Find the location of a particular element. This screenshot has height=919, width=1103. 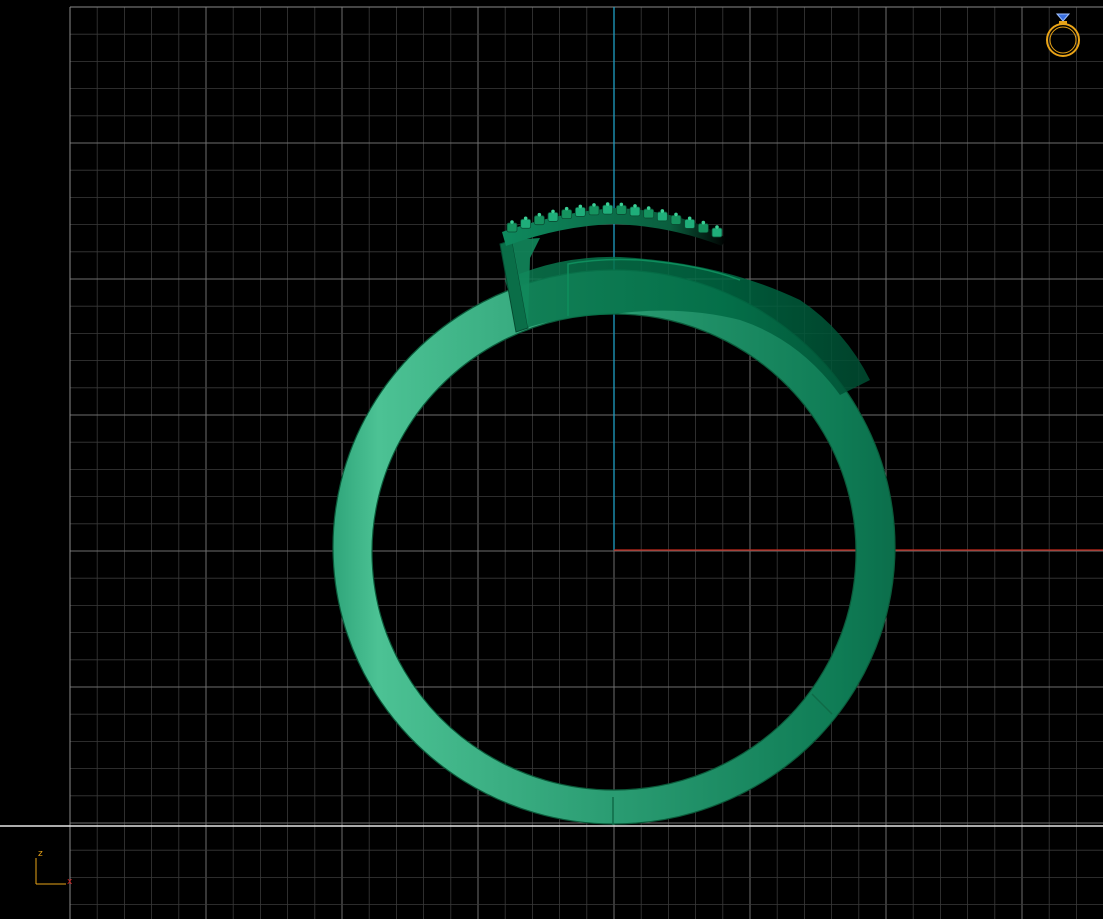

x-axis-label: x is located at coordinates (70, 882).